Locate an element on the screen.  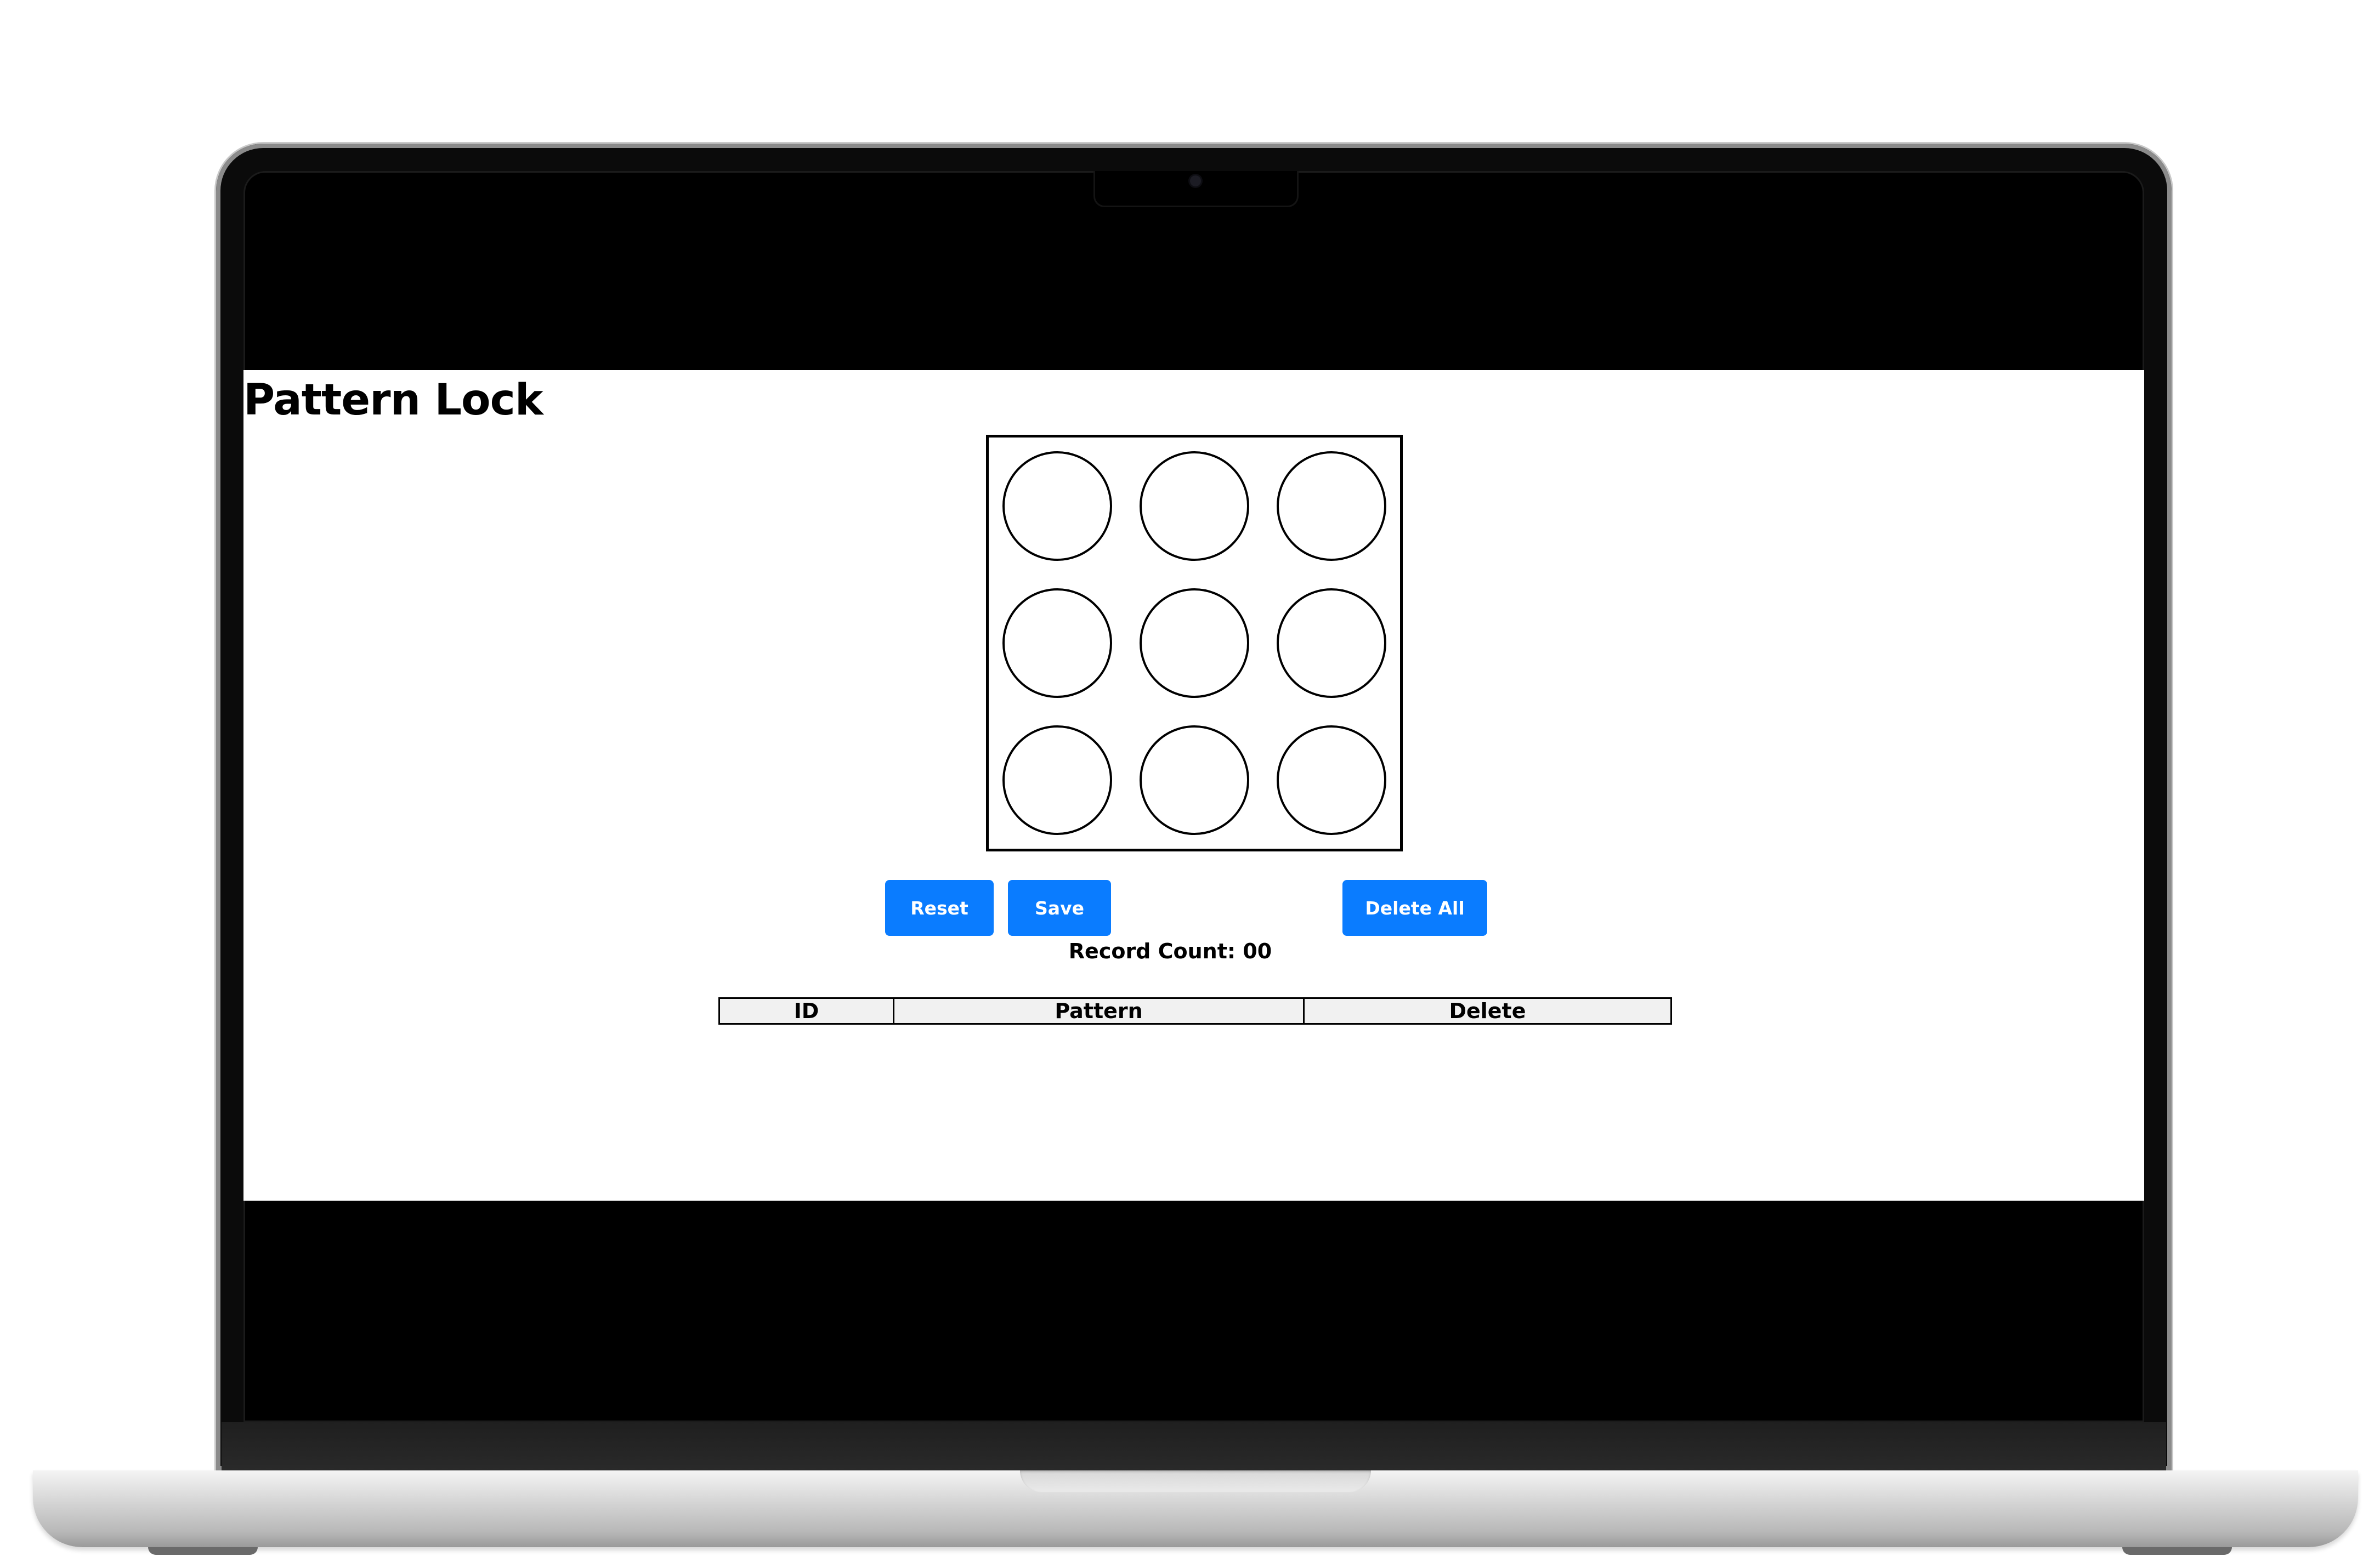
reset-button: Reset is located at coordinates (939, 908).